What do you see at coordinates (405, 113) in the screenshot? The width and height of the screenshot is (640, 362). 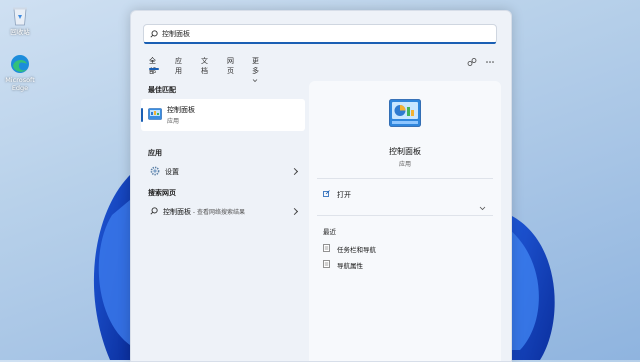 I see `control-panel-large-icon` at bounding box center [405, 113].